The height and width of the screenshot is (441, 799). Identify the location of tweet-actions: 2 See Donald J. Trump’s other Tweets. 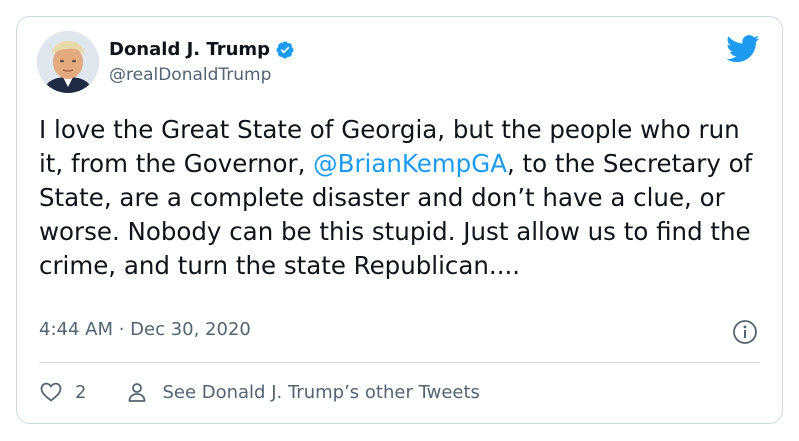
(259, 392).